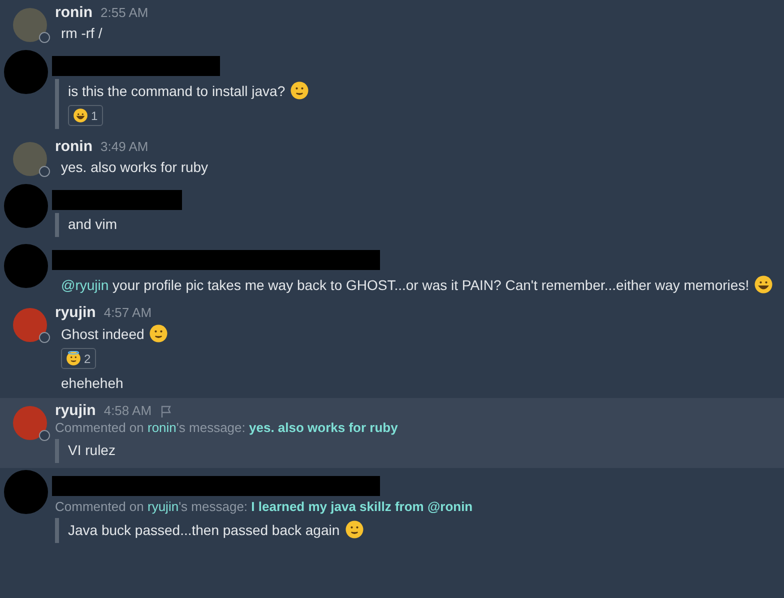 The height and width of the screenshot is (598, 784). What do you see at coordinates (163, 506) in the screenshot?
I see `user-link: ryujin` at bounding box center [163, 506].